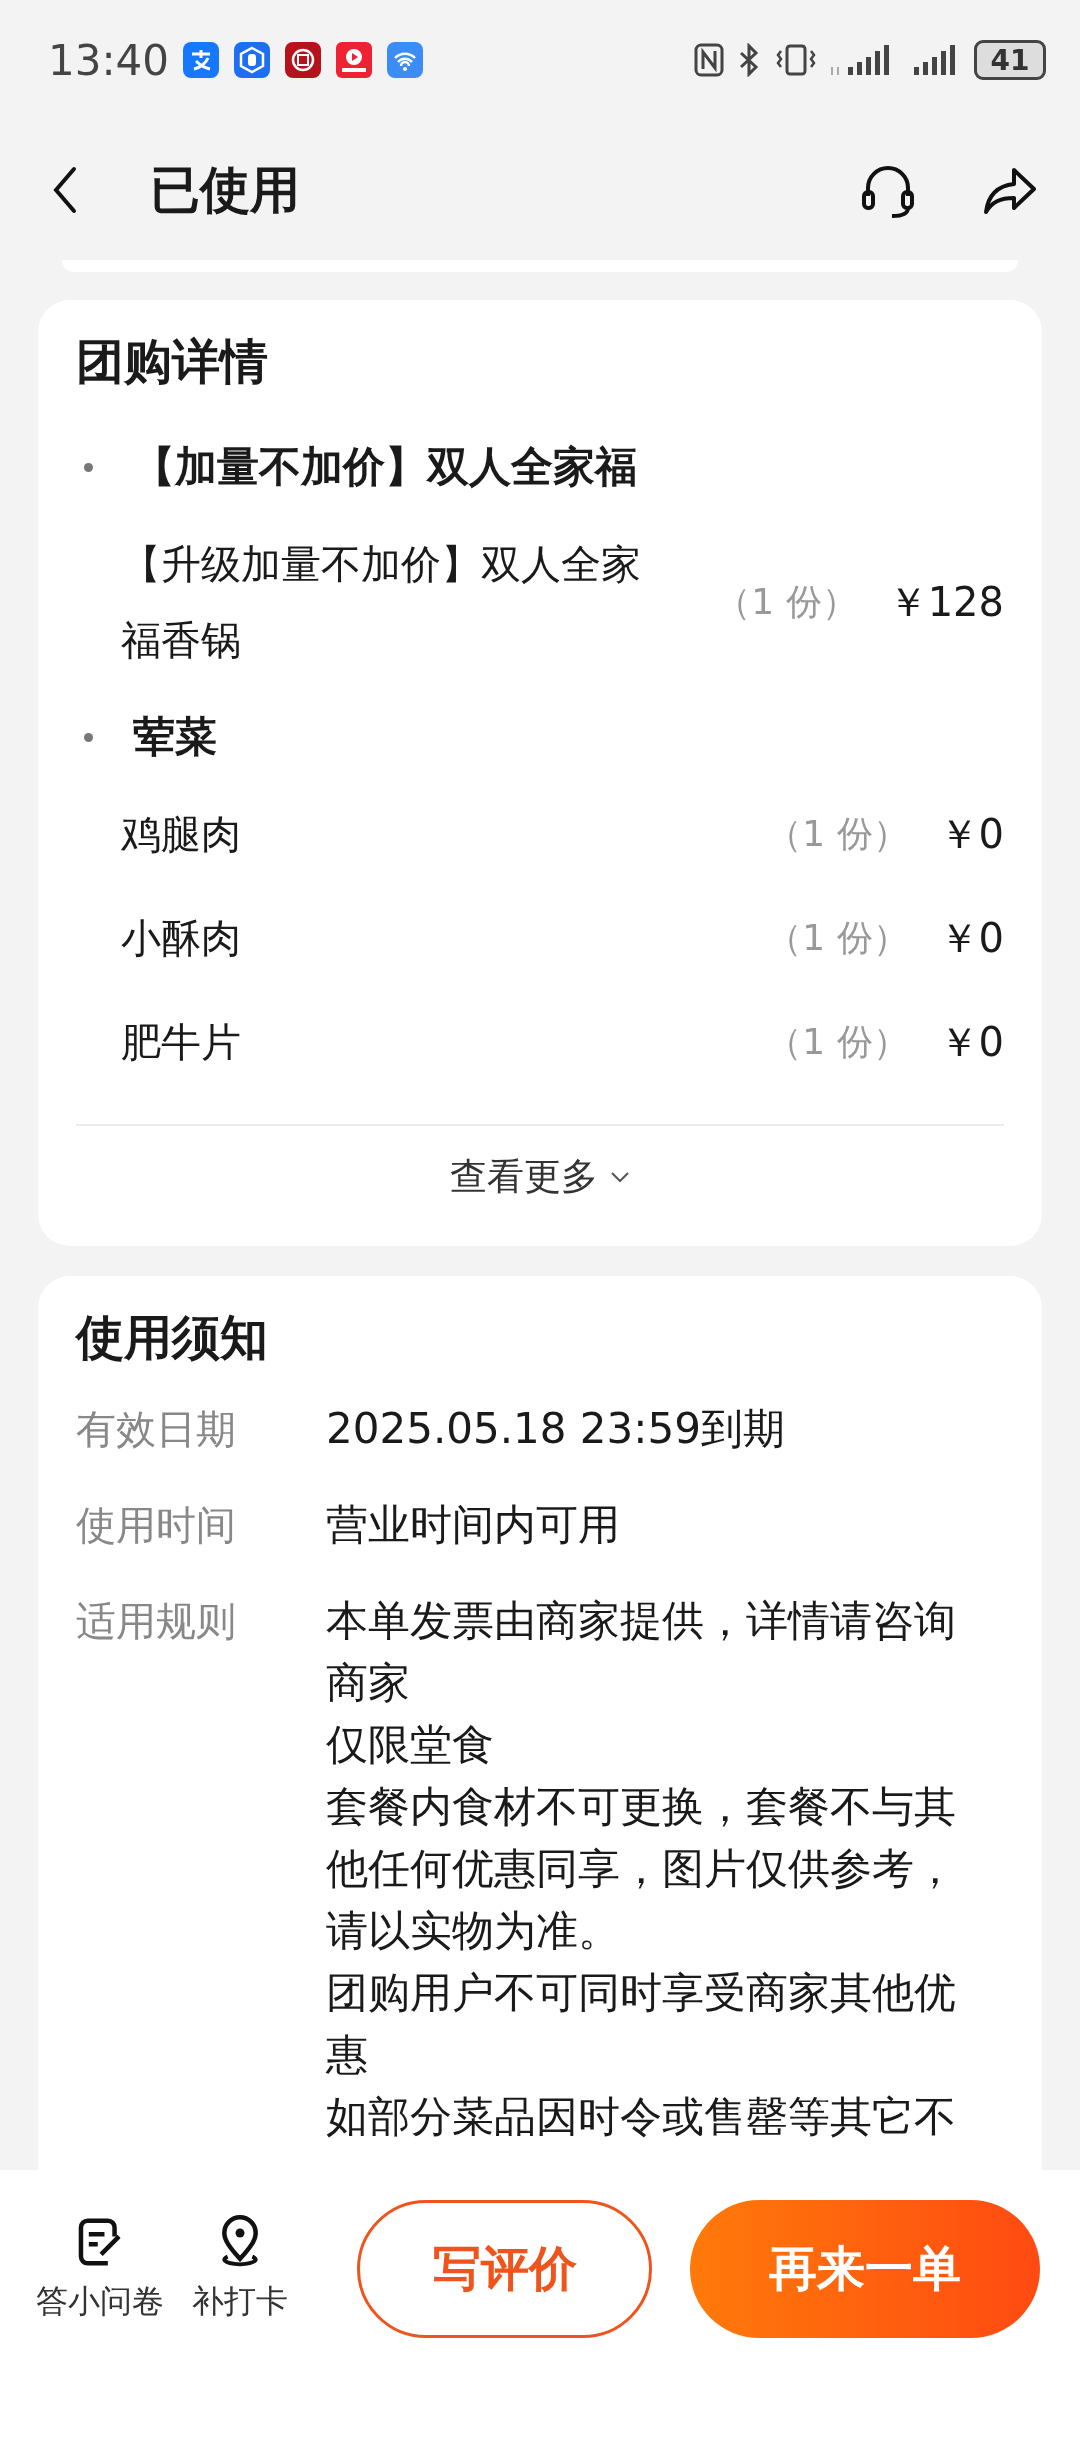  I want to click on action-button: 答小问卷, so click(100, 2269).